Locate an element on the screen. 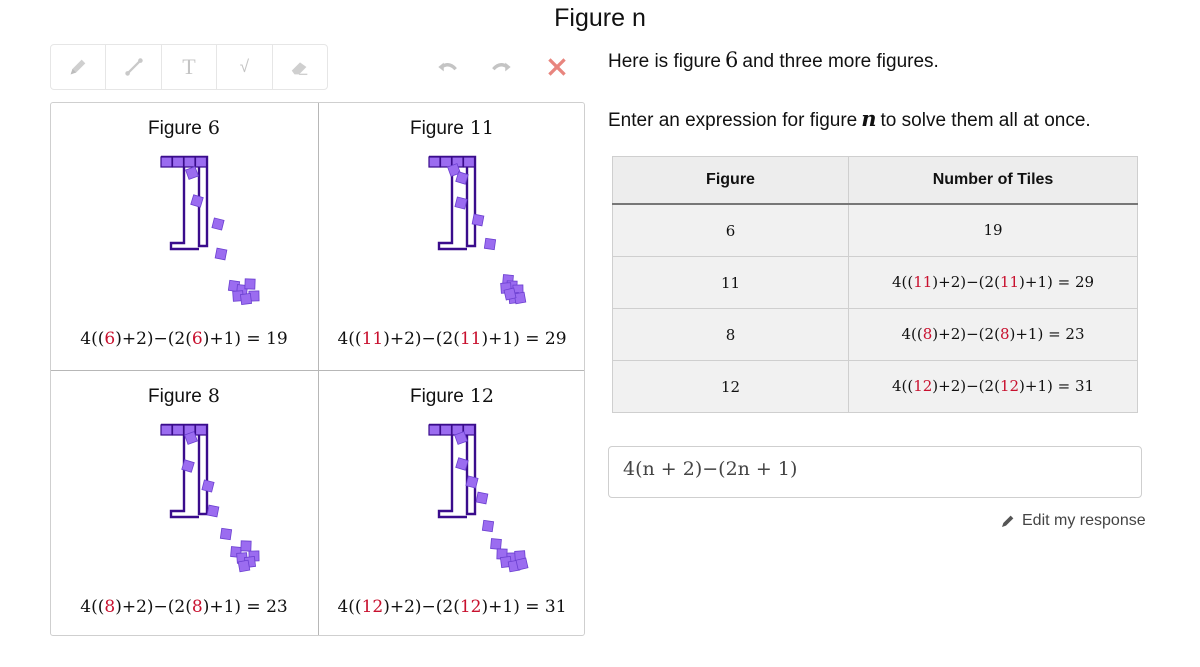 This screenshot has width=1200, height=667. figure-expression: 4((12)+2)−(2(12)+1) = 31 is located at coordinates (452, 607).